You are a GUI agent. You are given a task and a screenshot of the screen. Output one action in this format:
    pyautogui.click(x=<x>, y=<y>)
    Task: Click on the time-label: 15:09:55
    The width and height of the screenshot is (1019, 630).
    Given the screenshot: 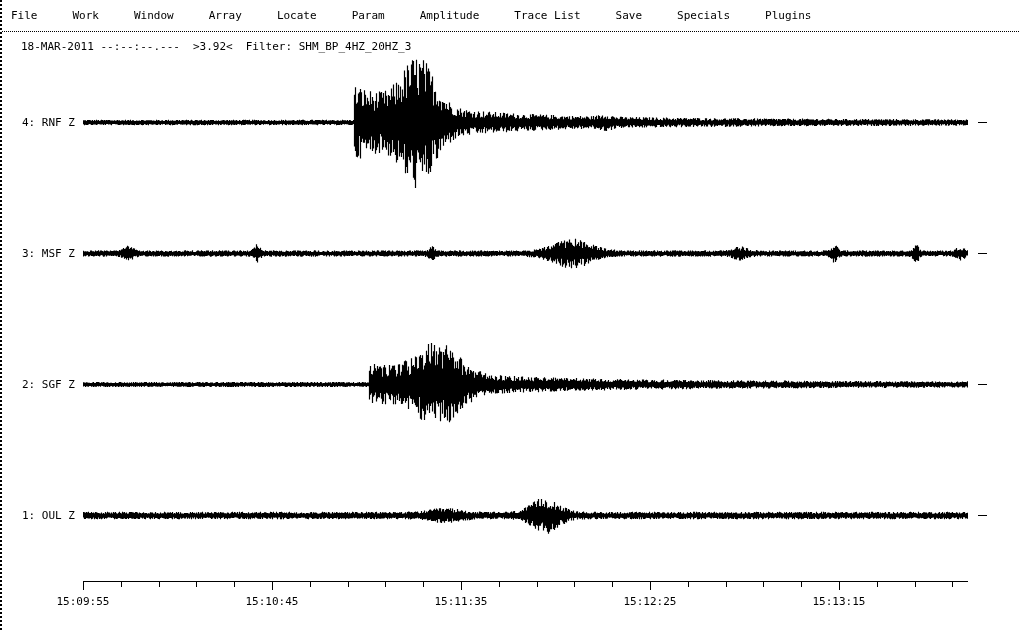 What is the action you would take?
    pyautogui.click(x=83, y=601)
    